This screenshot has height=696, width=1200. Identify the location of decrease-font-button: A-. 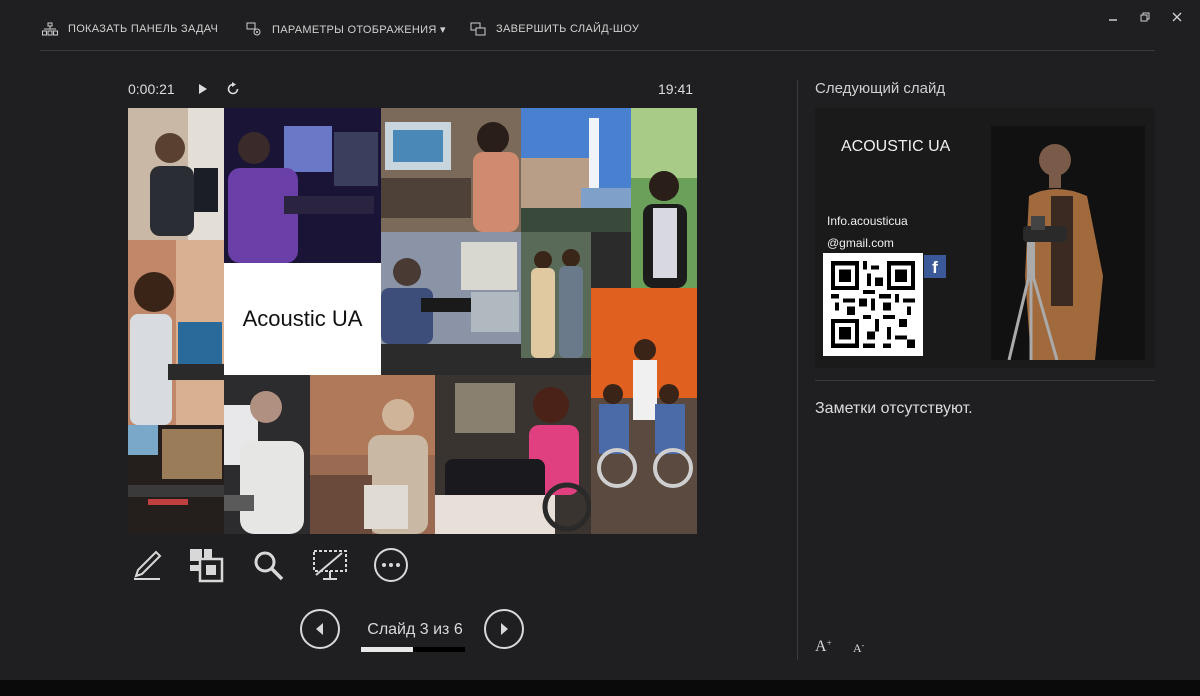
(858, 648).